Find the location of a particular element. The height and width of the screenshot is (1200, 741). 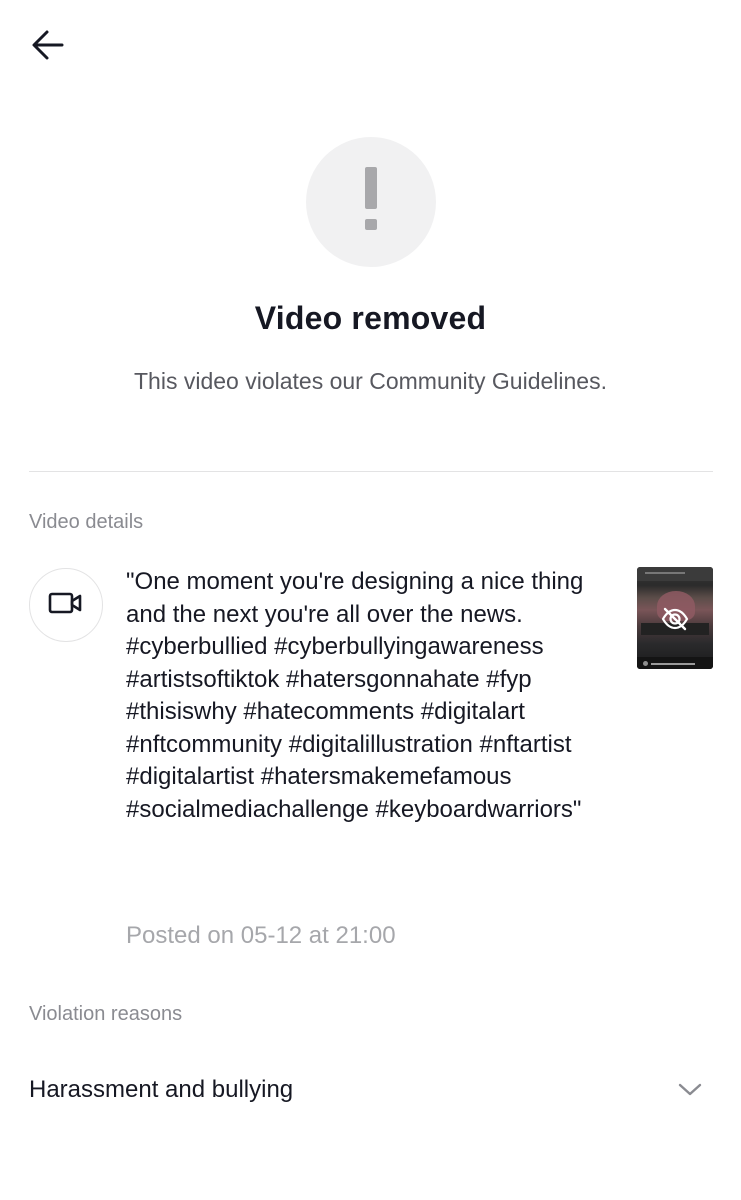

video-thumbnail is located at coordinates (675, 618).